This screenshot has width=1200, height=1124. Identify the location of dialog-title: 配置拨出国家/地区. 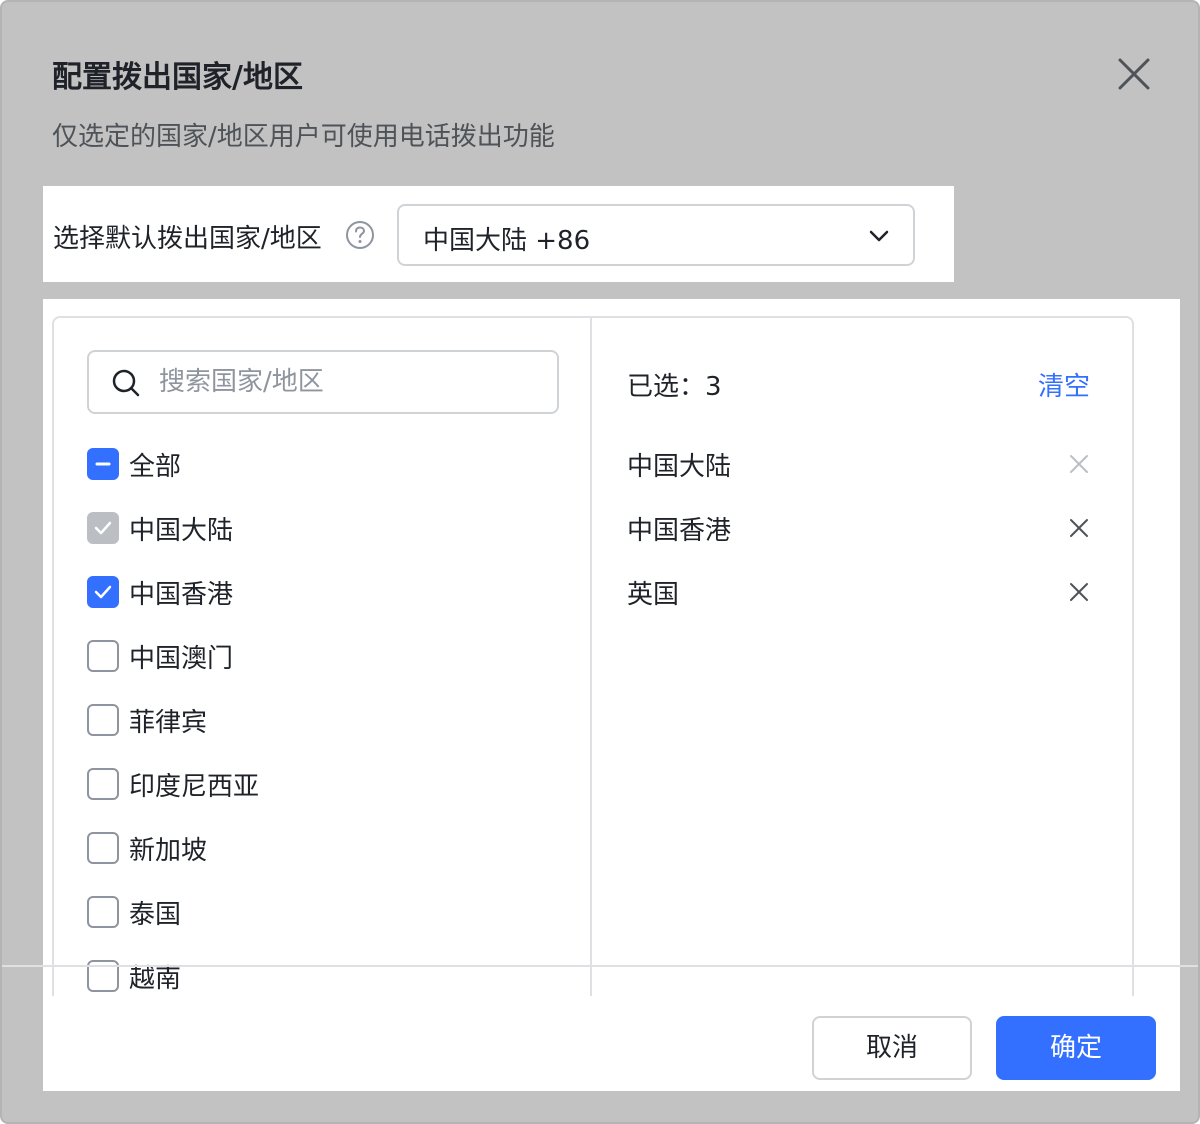
(177, 77).